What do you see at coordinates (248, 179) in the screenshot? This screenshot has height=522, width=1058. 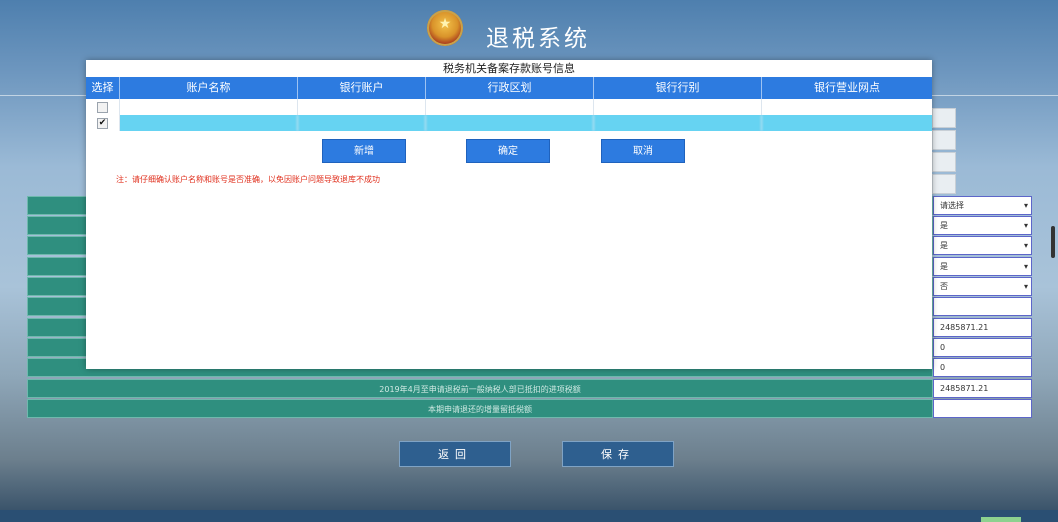 I see `warning-note: 注：请仔细确认账户名称和账号是否准确，以免因账户问题导致退库不成功` at bounding box center [248, 179].